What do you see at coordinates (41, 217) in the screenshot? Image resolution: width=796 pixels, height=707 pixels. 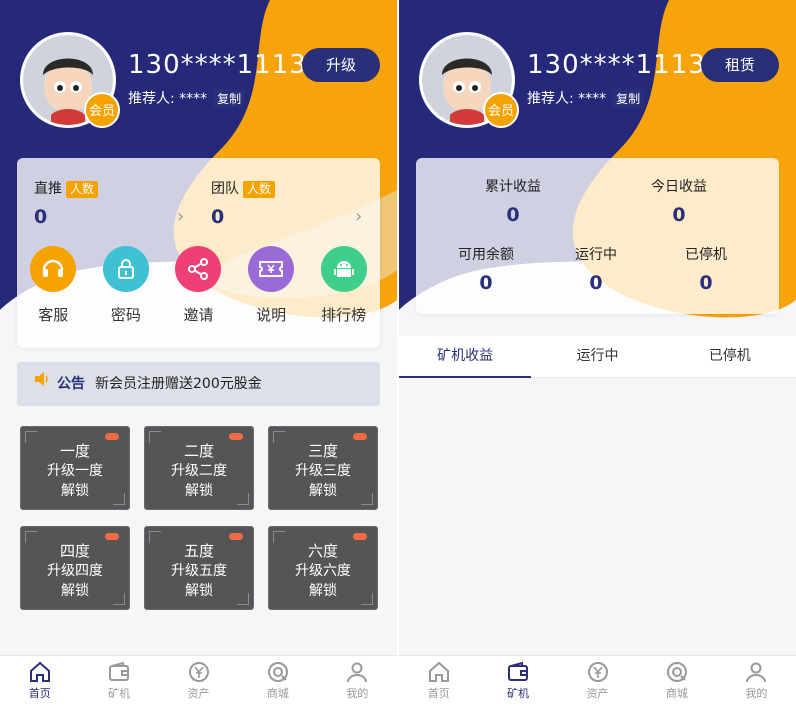 I see `direct-value: 0` at bounding box center [41, 217].